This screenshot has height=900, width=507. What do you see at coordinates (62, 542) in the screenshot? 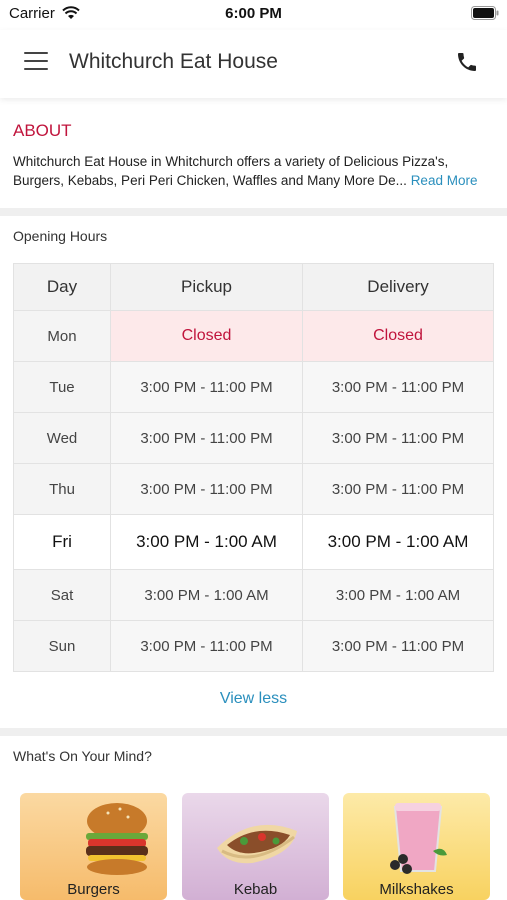
I see `row-day: Fri` at bounding box center [62, 542].